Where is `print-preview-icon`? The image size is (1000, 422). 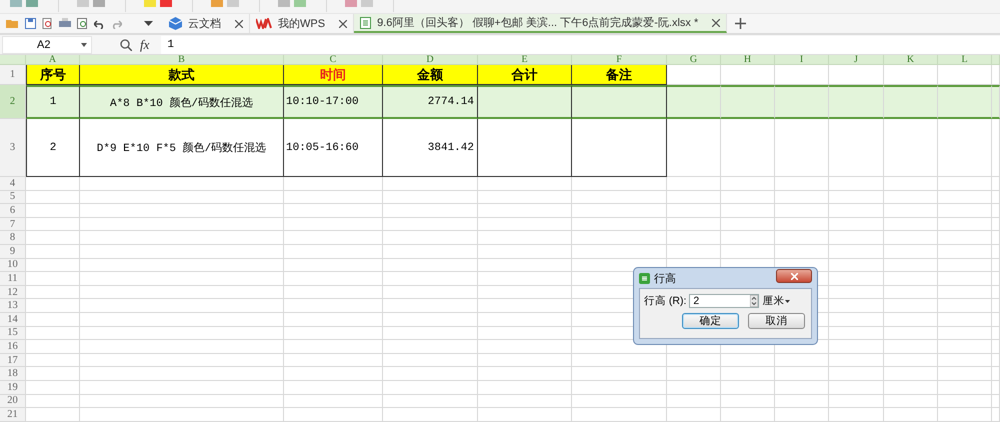
print-preview-icon is located at coordinates (82, 23).